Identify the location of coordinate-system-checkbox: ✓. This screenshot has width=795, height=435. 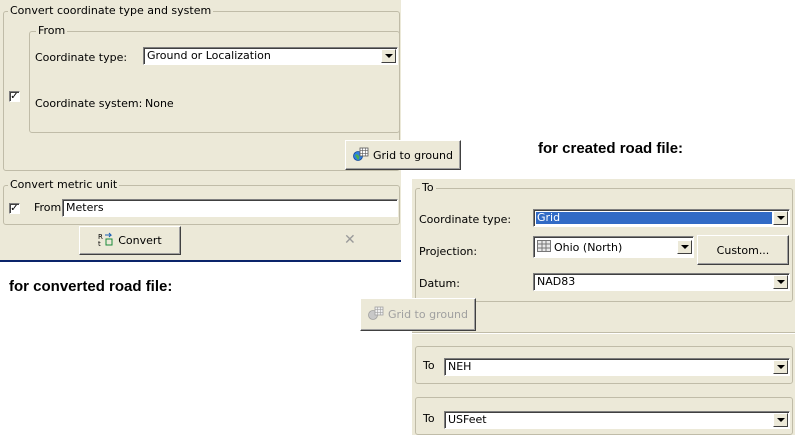
(14, 96).